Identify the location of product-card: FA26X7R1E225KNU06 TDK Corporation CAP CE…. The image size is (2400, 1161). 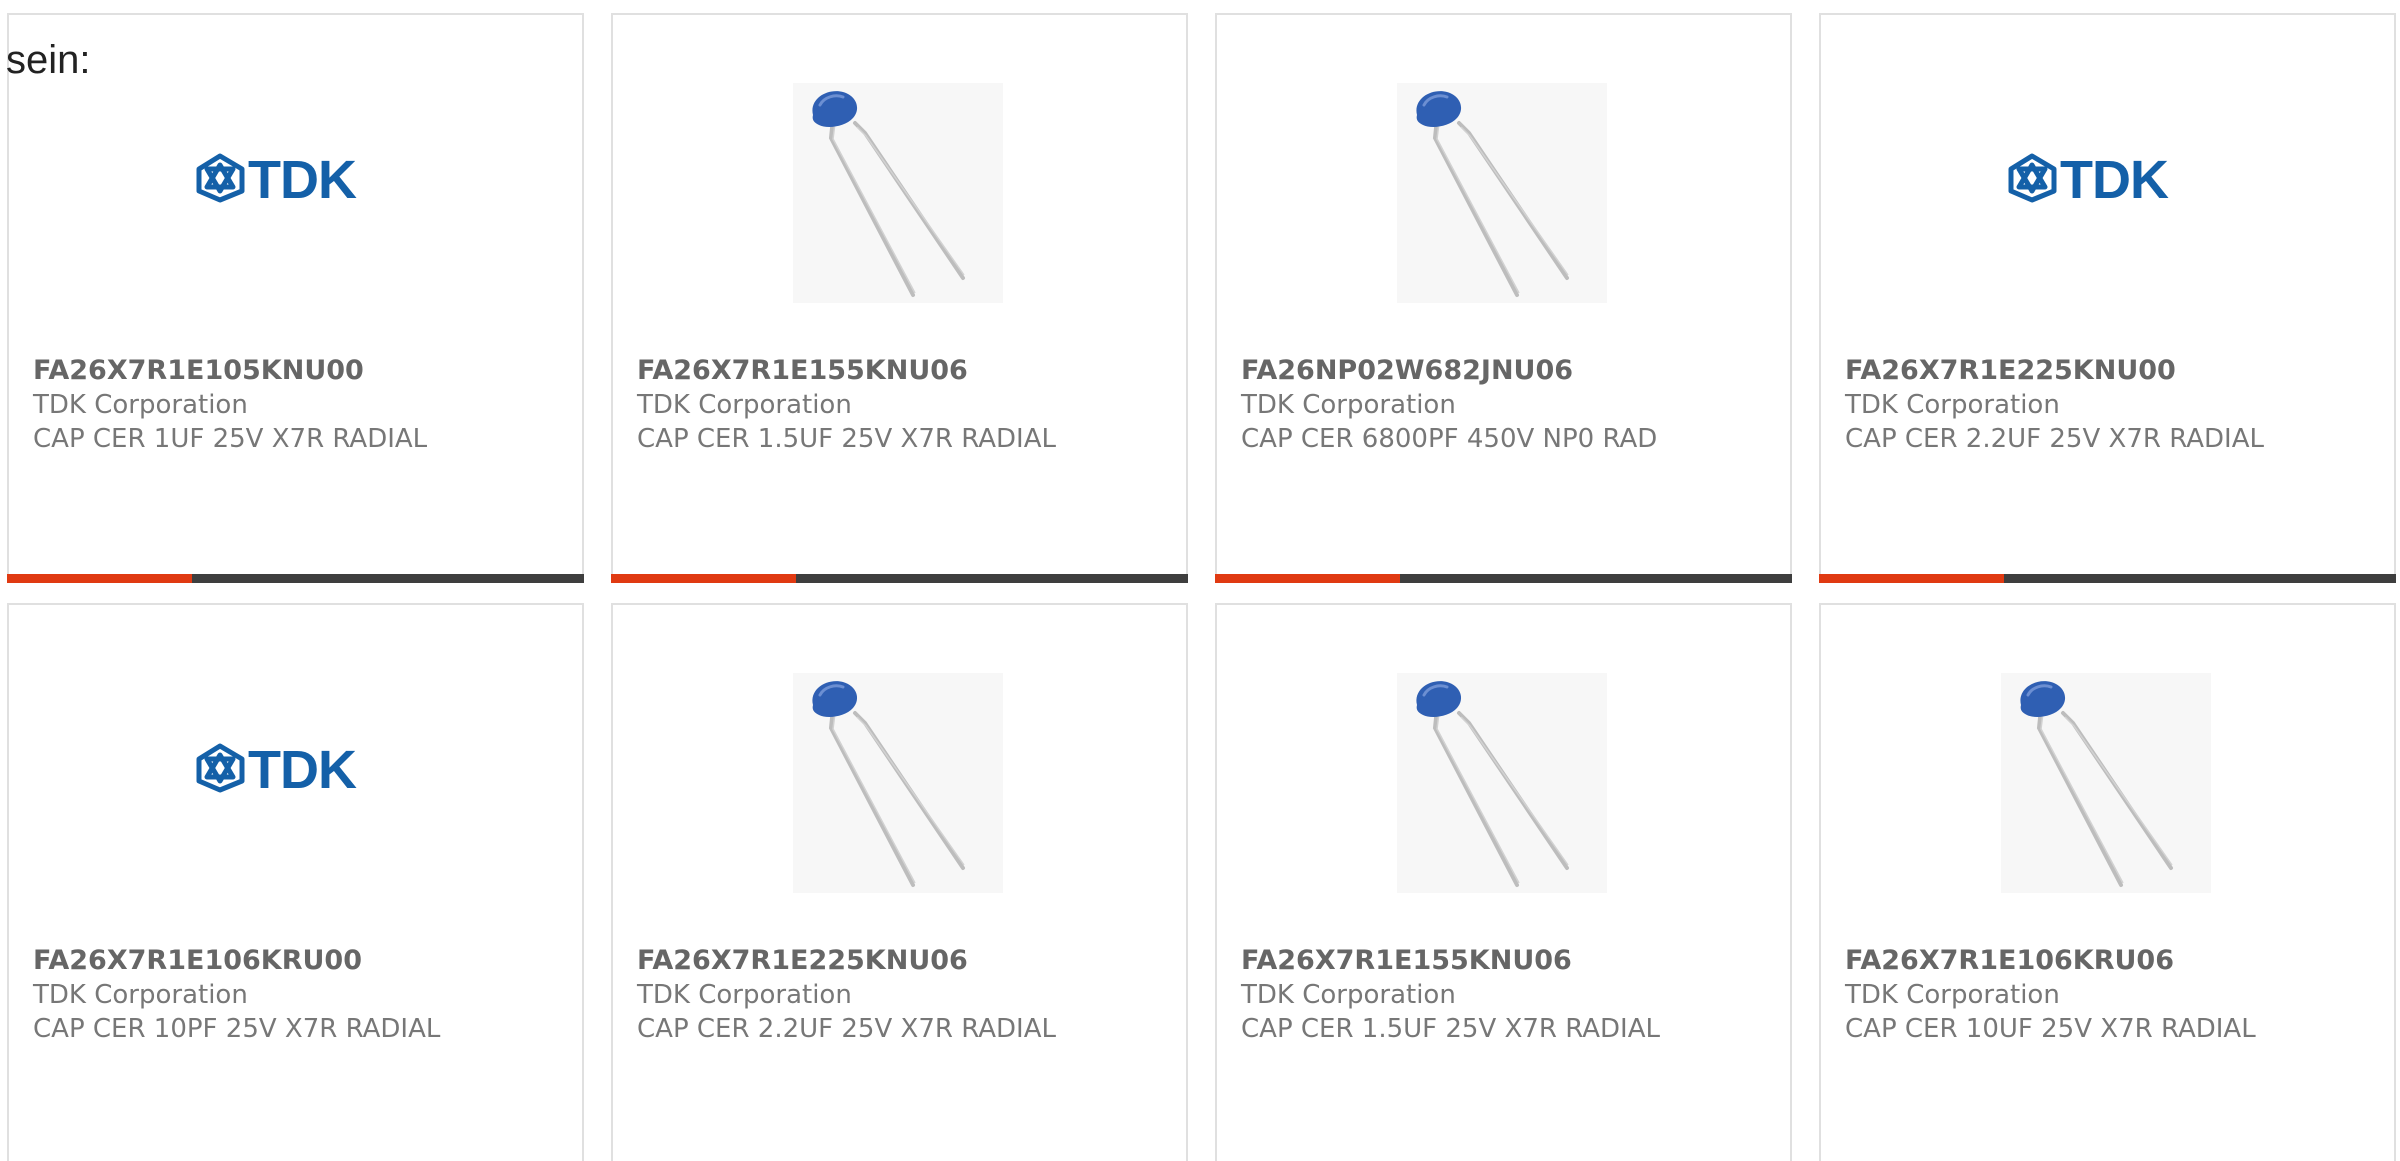
(899, 882).